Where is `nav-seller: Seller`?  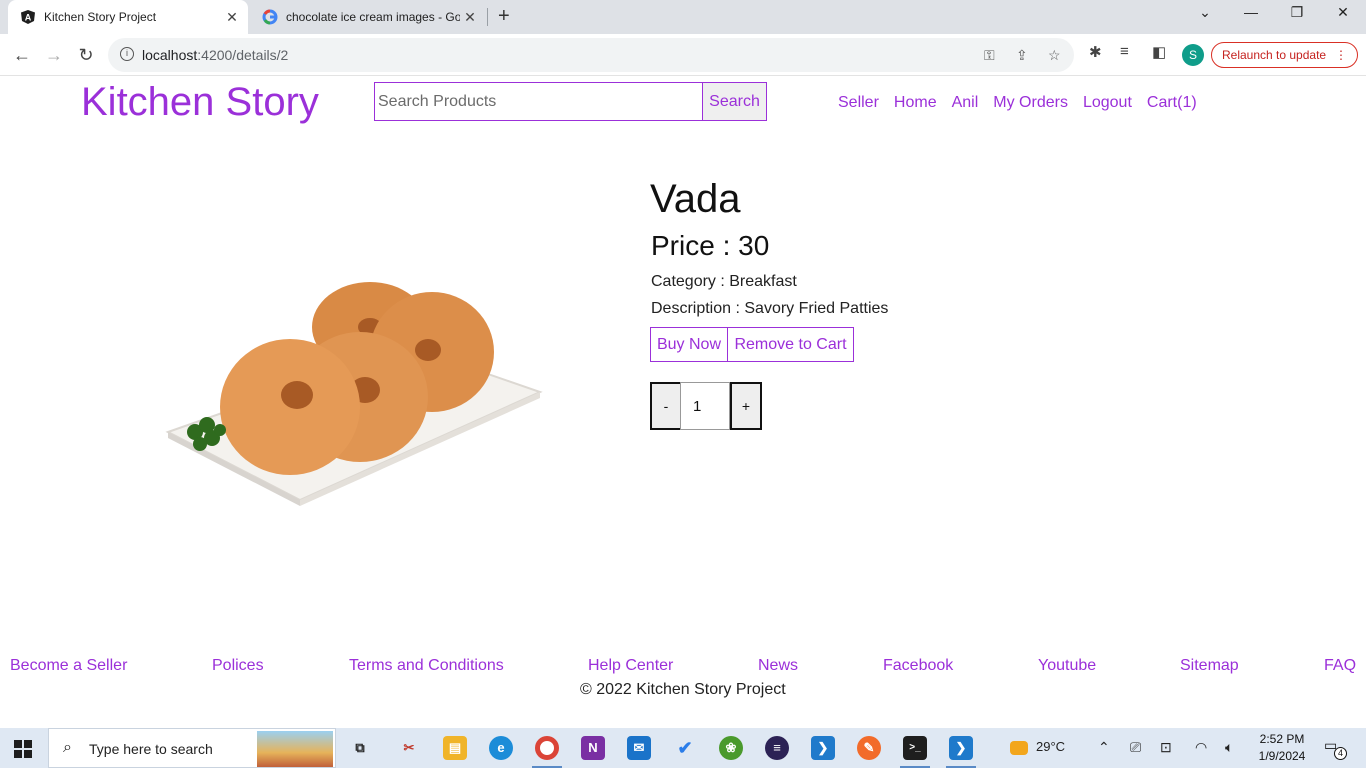
nav-seller: Seller is located at coordinates (858, 103).